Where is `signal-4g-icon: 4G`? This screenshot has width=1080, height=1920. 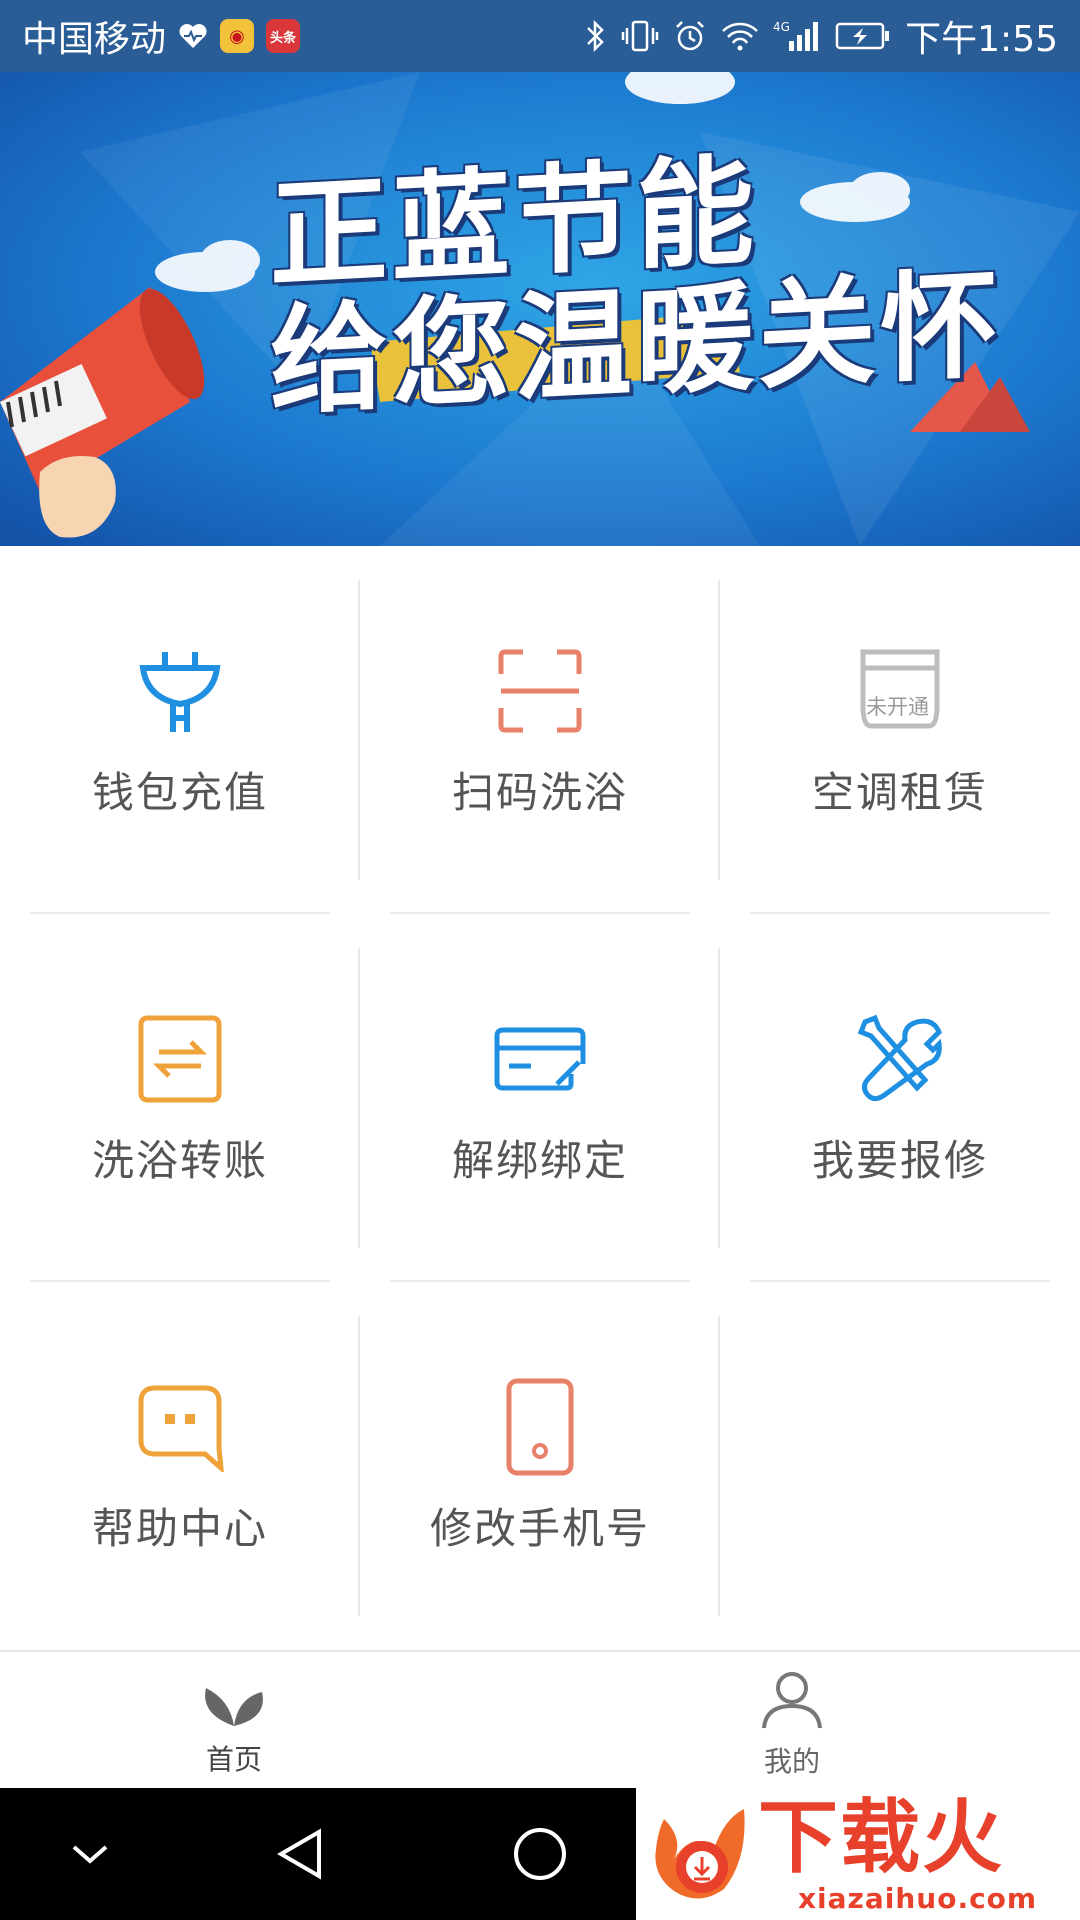
signal-4g-icon: 4G is located at coordinates (797, 36).